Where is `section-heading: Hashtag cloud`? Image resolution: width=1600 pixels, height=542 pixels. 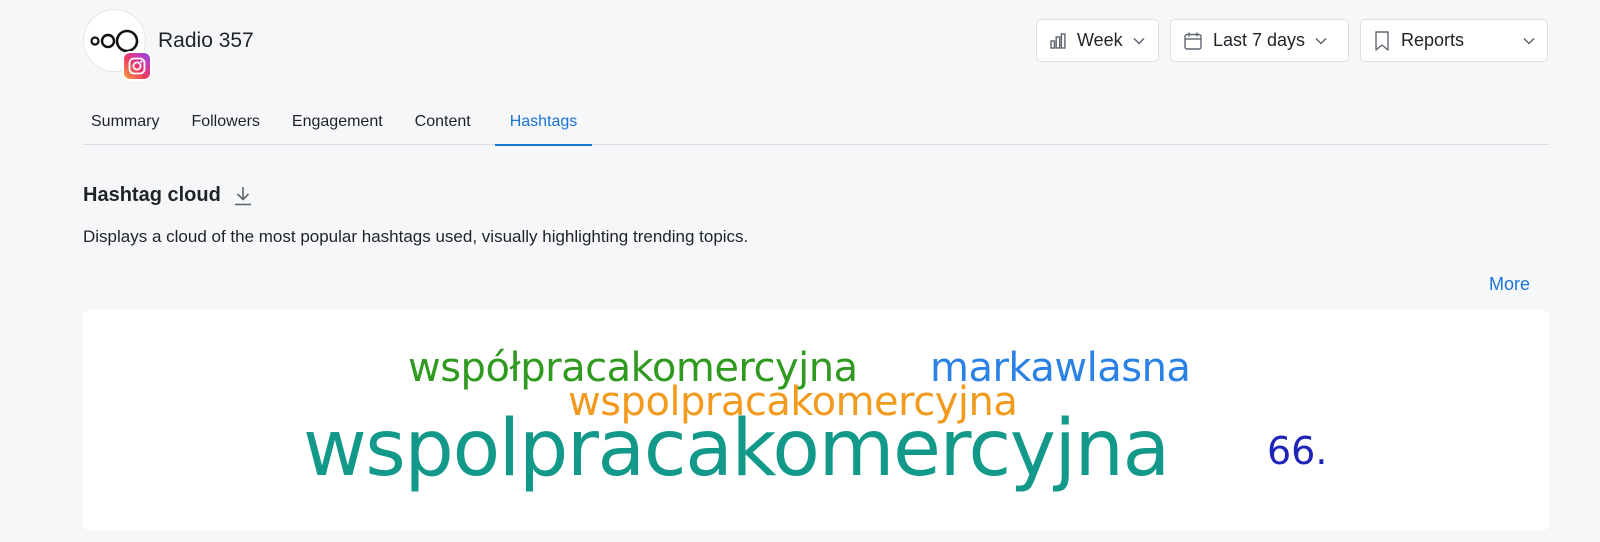
section-heading: Hashtag cloud is located at coordinates (168, 195).